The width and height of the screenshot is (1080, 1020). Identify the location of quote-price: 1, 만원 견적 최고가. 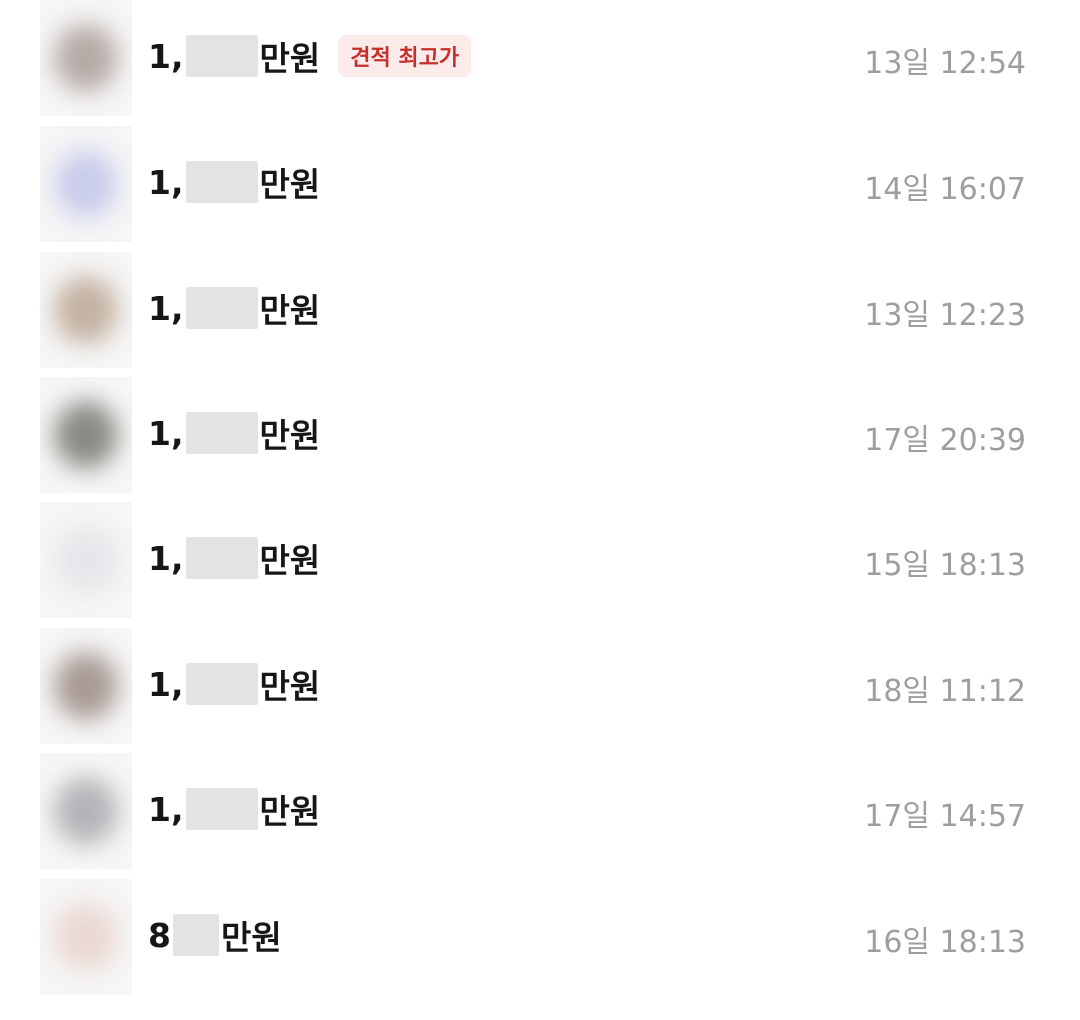
(310, 56).